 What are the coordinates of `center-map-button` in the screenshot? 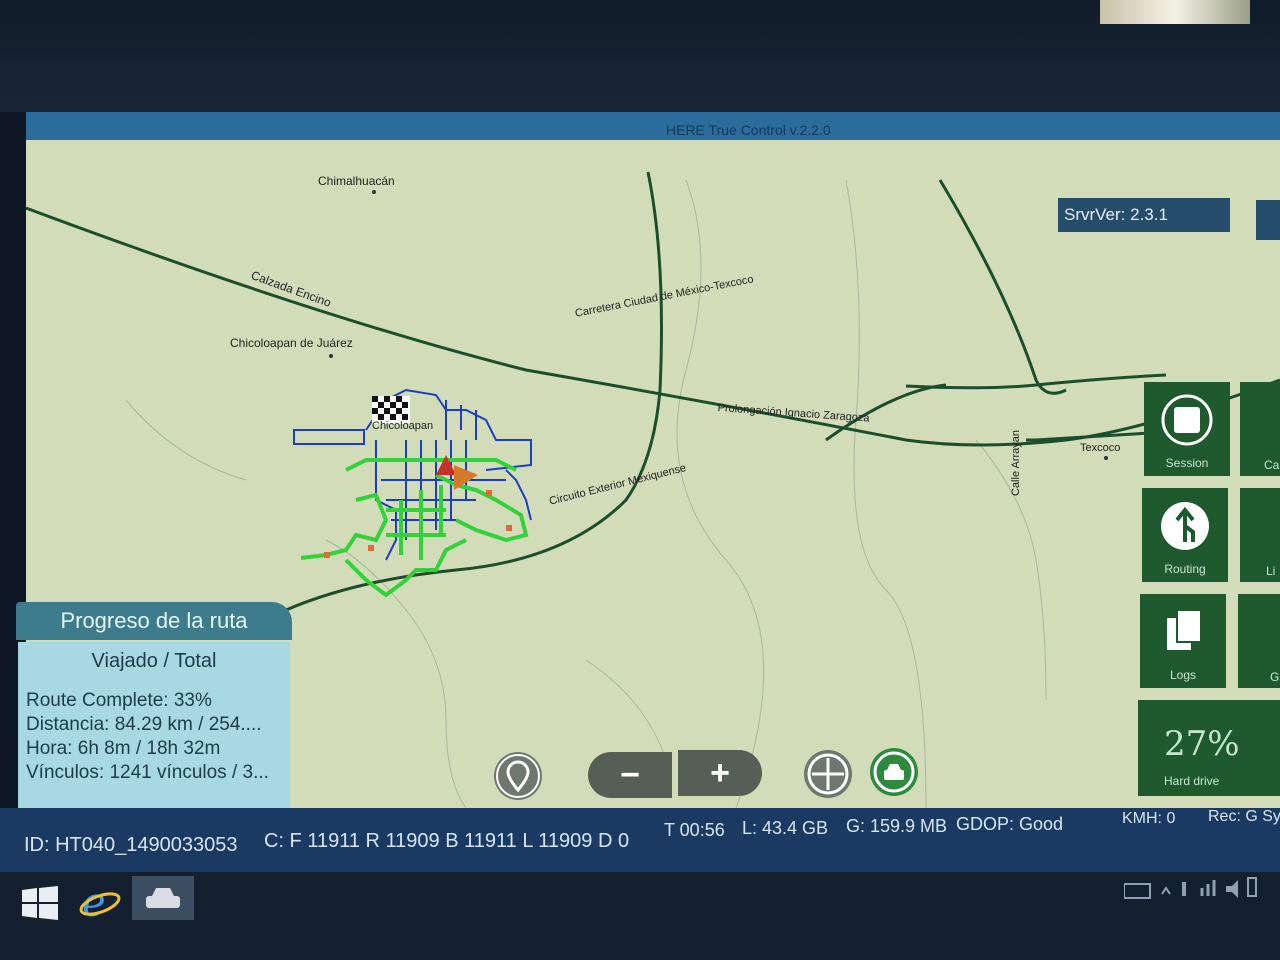 It's located at (828, 774).